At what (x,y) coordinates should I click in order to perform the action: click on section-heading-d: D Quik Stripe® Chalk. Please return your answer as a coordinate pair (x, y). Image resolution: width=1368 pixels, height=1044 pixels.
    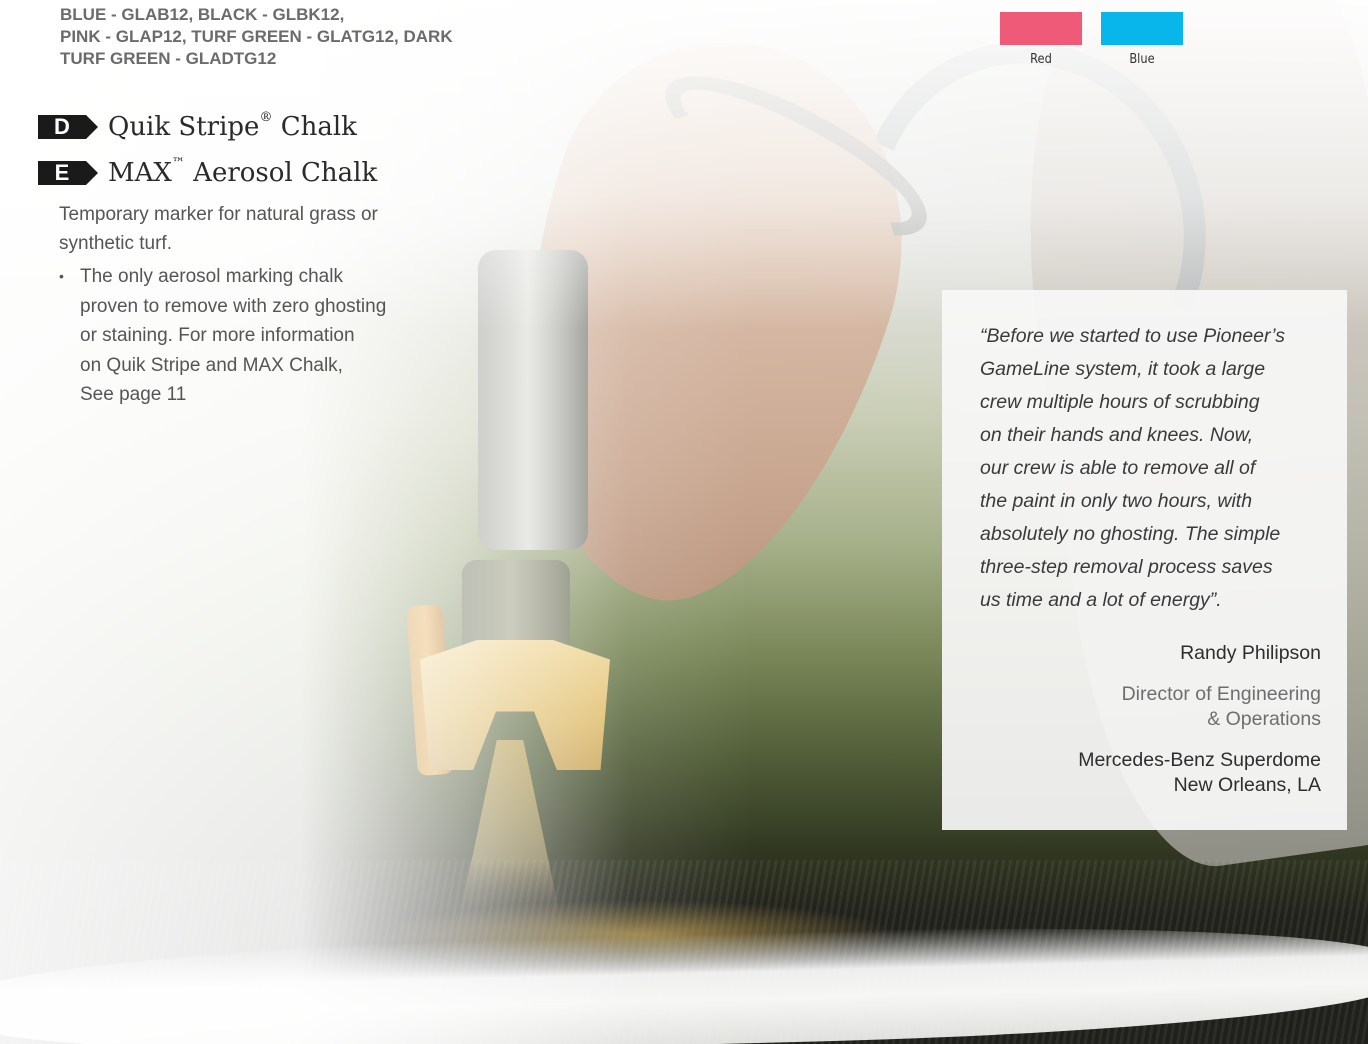
    Looking at the image, I should click on (197, 127).